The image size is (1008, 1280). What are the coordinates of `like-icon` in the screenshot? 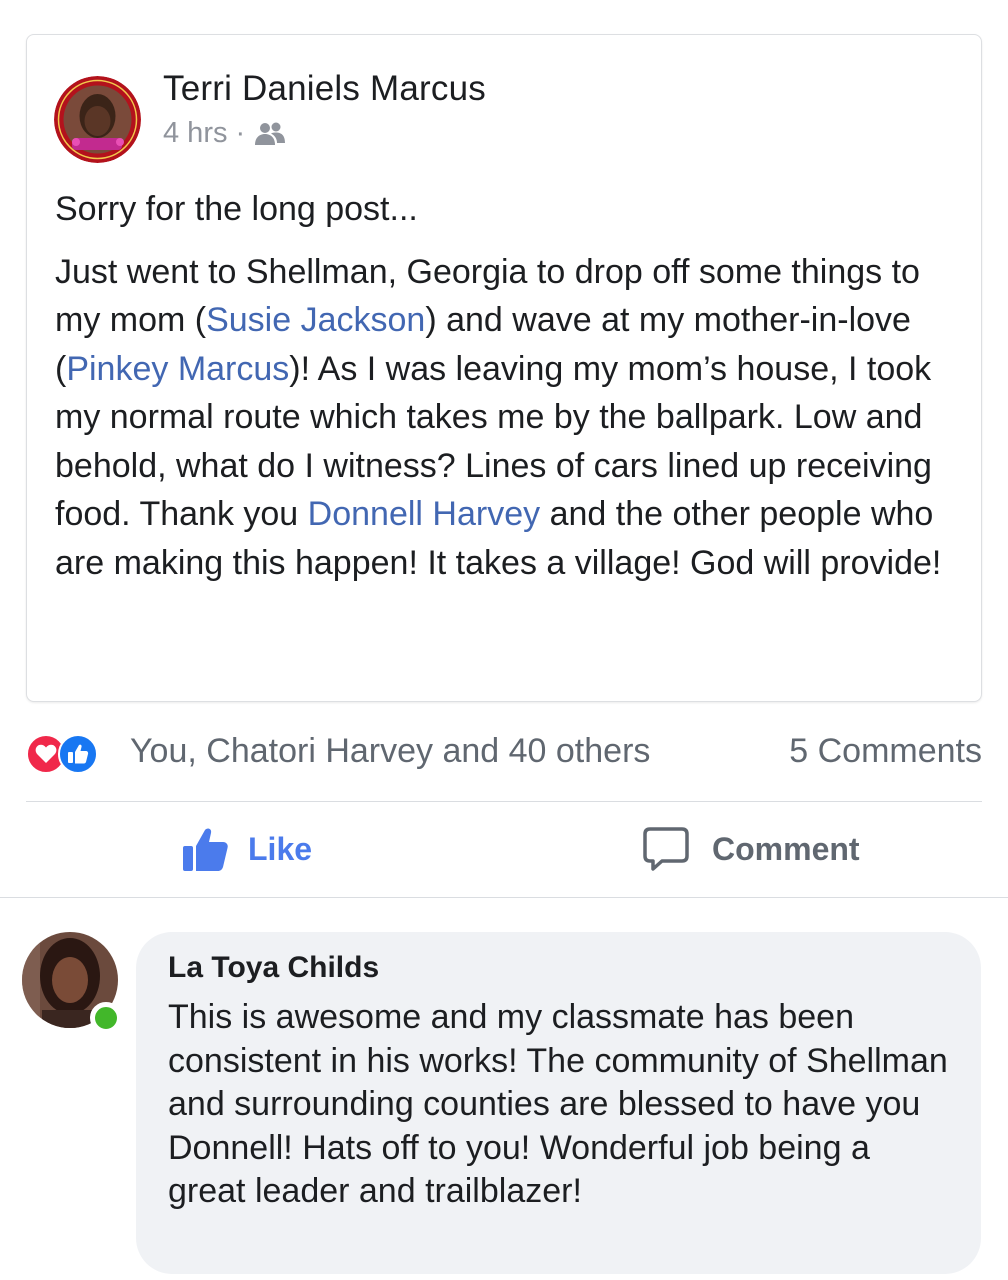 It's located at (78, 754).